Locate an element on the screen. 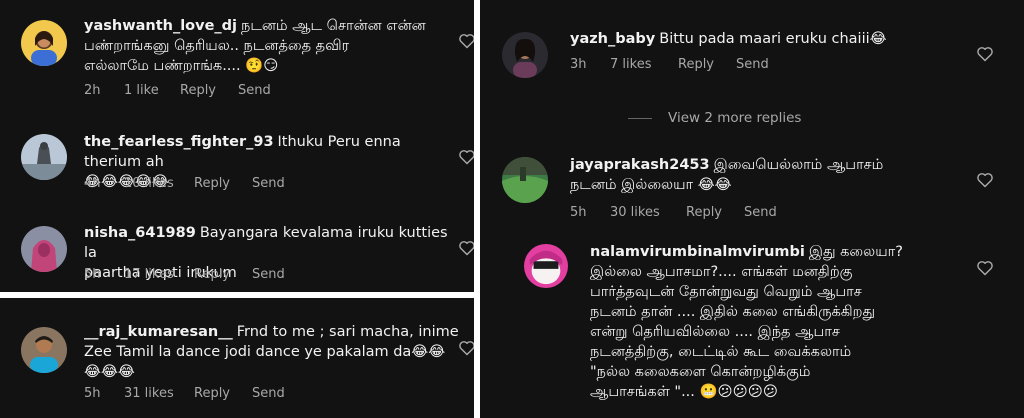 The image size is (1024, 418). likes-count: 7 likes is located at coordinates (644, 65).